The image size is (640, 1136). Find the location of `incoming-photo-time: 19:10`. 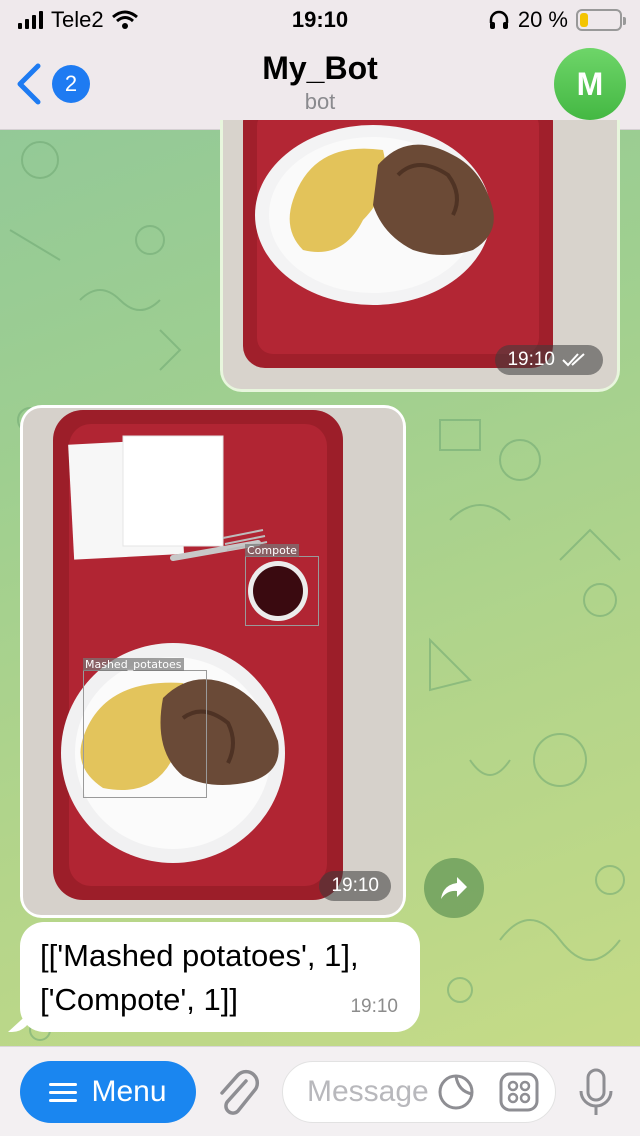

incoming-photo-time: 19:10 is located at coordinates (355, 885).